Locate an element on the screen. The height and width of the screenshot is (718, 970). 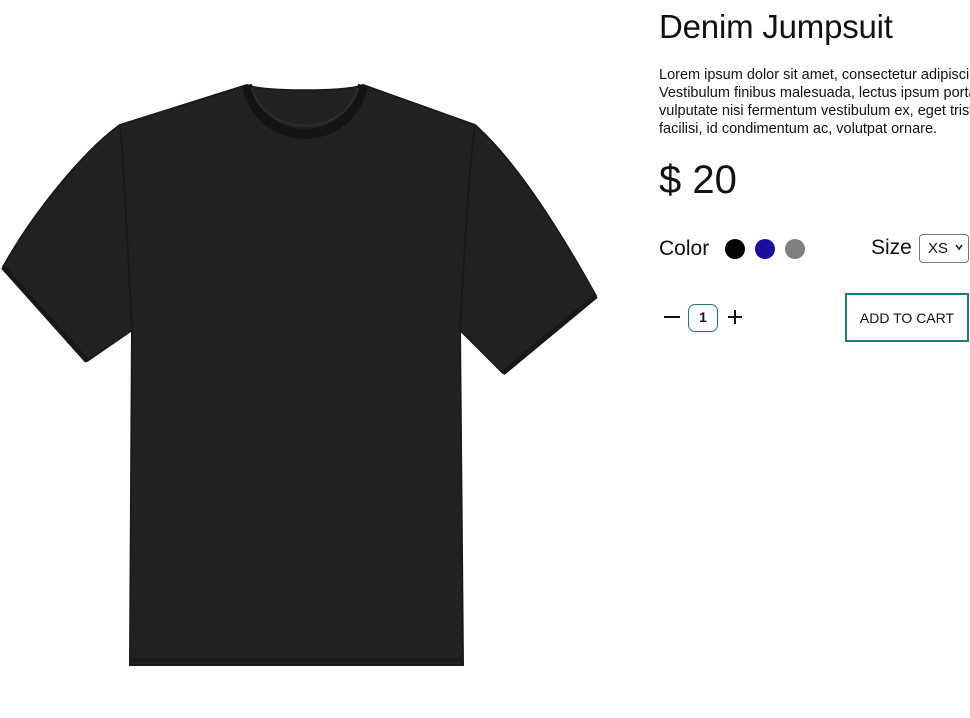
minus-icon is located at coordinates (672, 317).